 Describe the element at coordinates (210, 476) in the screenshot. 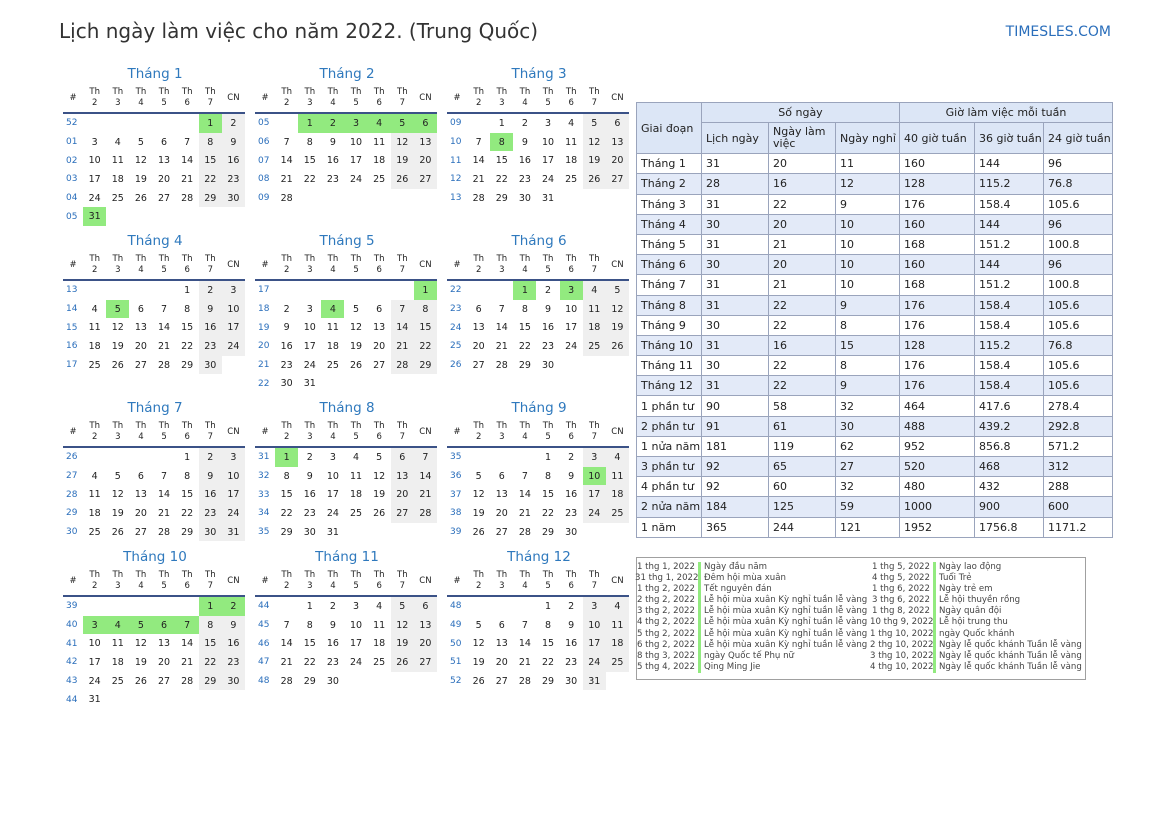

I see `day-cell: 9` at that location.